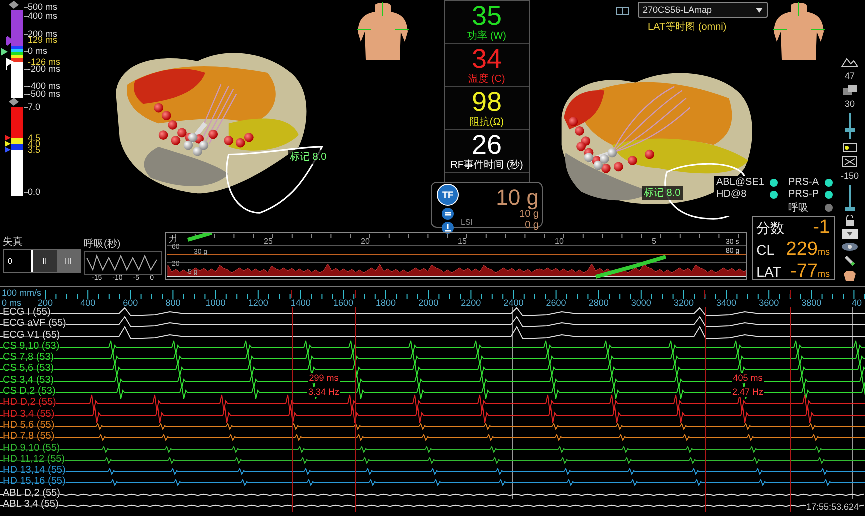 The width and height of the screenshot is (865, 516). I want to click on time-label: 1600, so click(343, 302).